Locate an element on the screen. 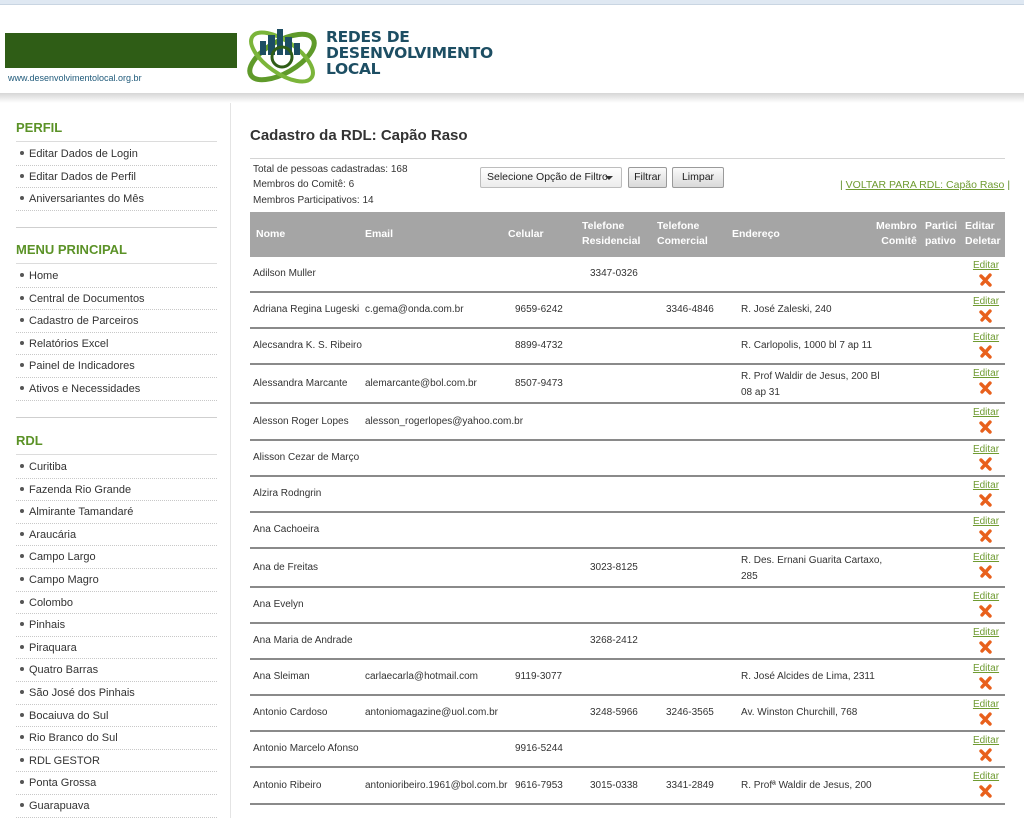 The width and height of the screenshot is (1024, 818). rdl-menu-item: Fazenda Rio Grande is located at coordinates (116, 490).